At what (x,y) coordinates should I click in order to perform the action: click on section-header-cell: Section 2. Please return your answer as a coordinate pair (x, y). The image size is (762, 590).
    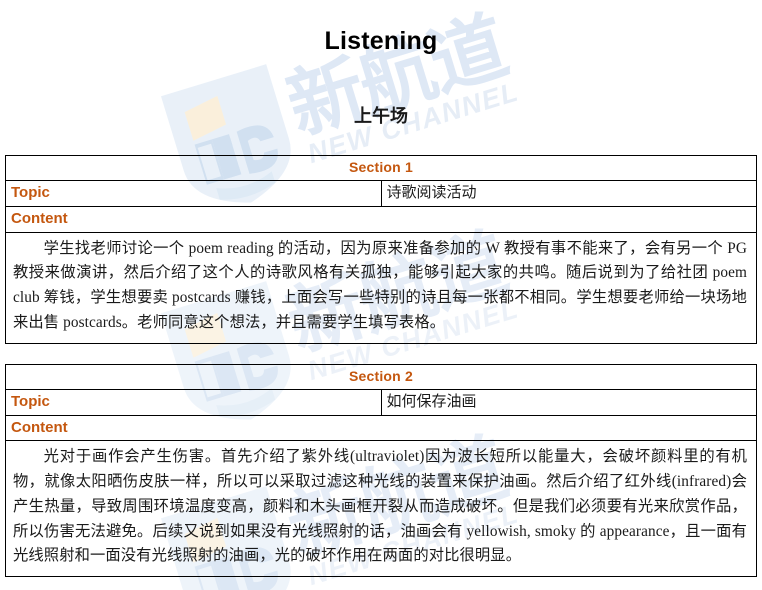
    Looking at the image, I should click on (381, 376).